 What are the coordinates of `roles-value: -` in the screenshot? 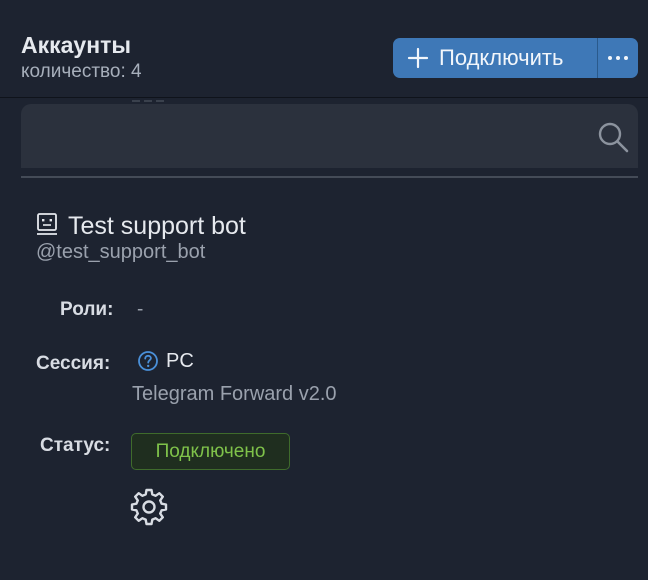 It's located at (140, 309).